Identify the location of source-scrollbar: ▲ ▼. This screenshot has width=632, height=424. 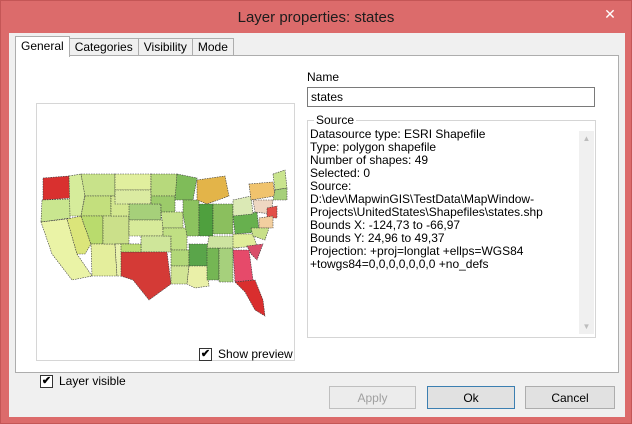
(586, 232).